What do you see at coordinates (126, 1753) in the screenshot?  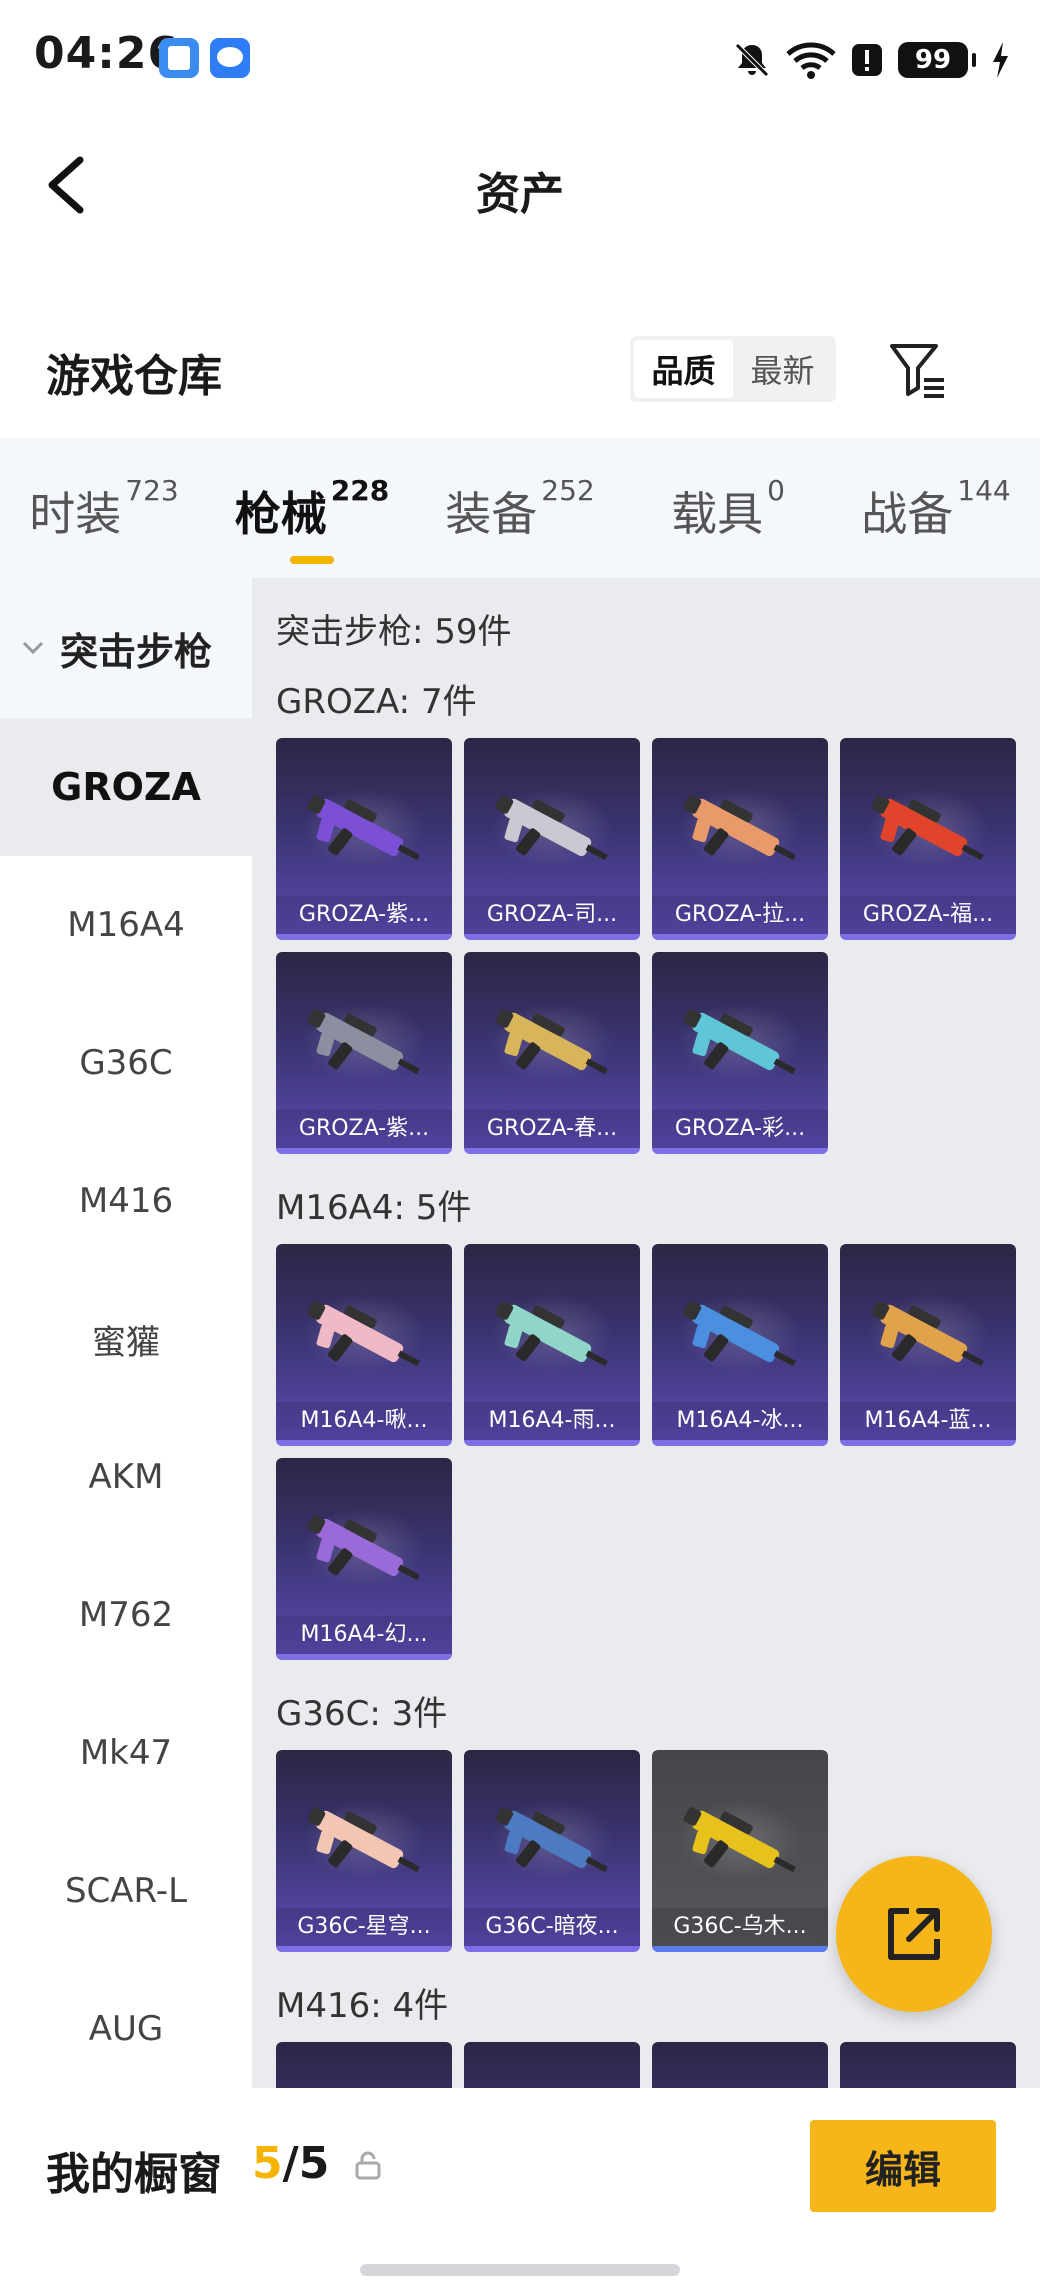 I see `sidenav-item-mk47: Mk47` at bounding box center [126, 1753].